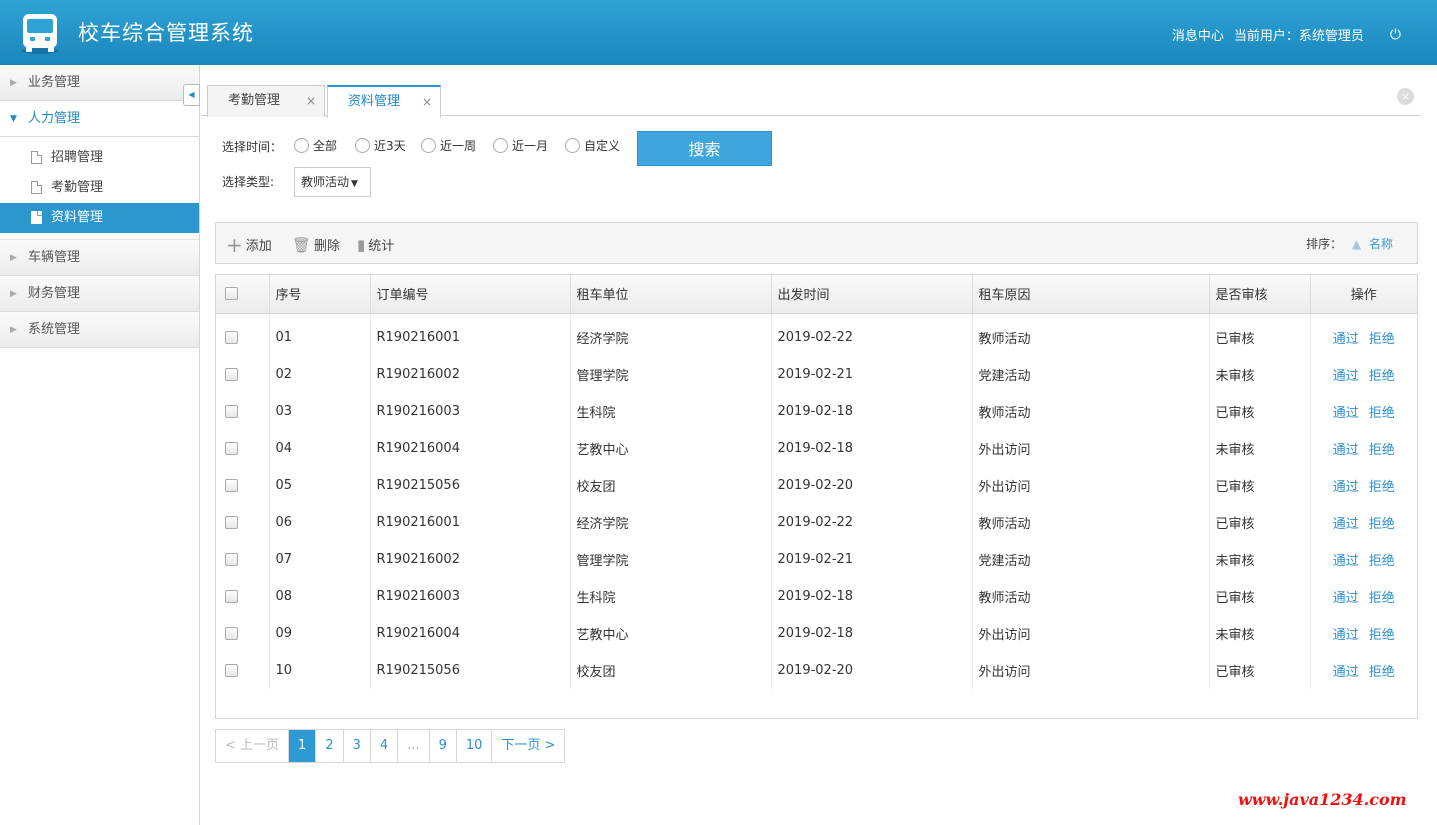  Describe the element at coordinates (99, 83) in the screenshot. I see `sidebar-group-business: ▶ 业务管理` at that location.